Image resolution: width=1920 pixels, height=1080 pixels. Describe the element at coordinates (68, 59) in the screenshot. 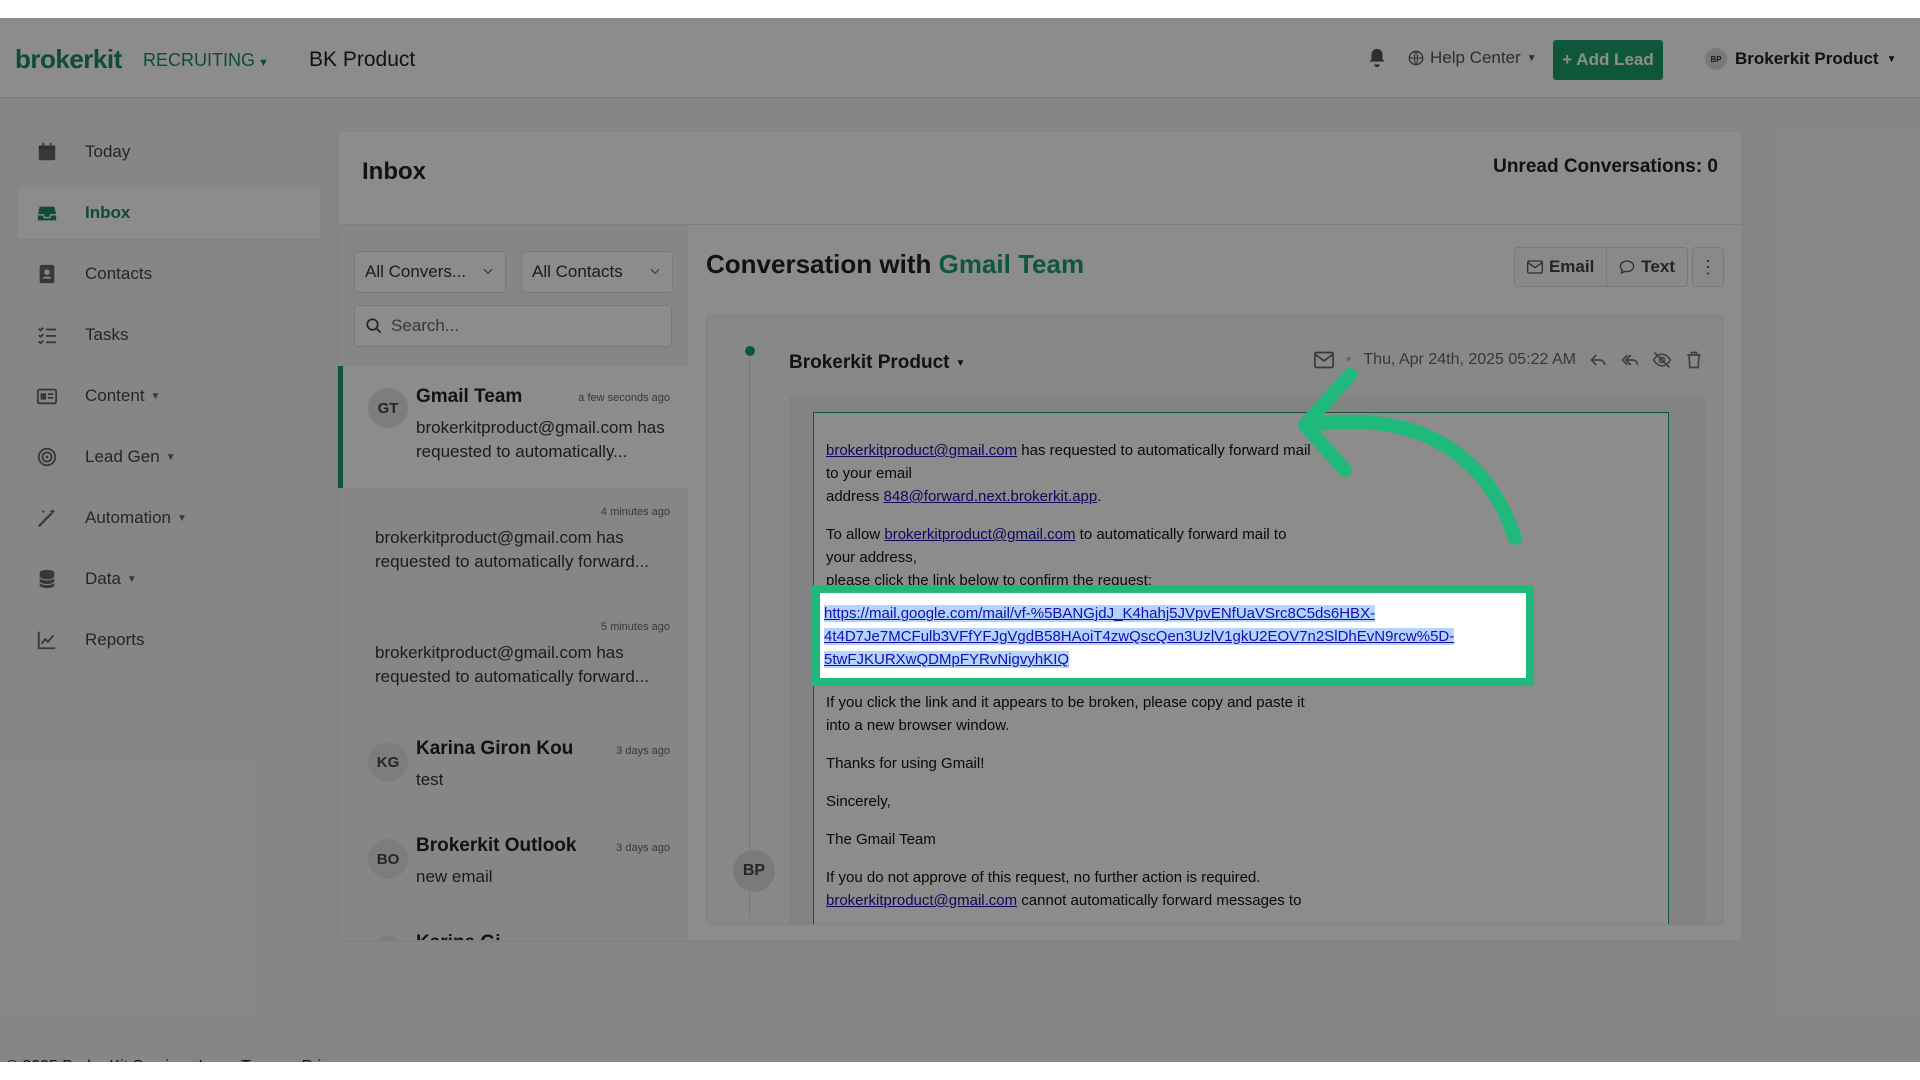

I see `brokerkit-logo: brokerkit` at that location.